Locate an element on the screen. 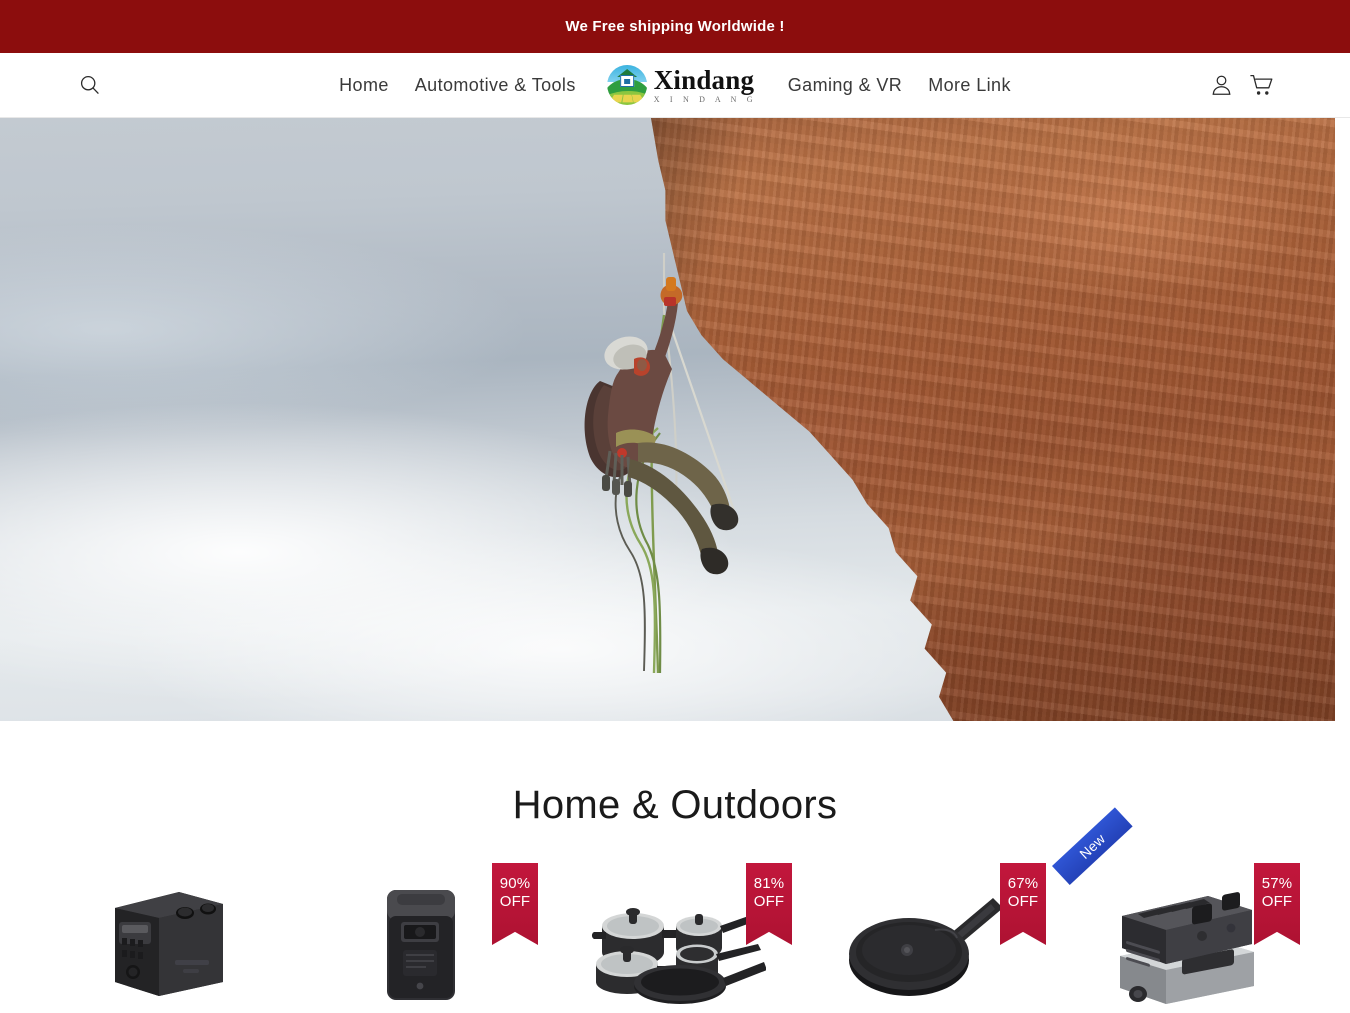 The width and height of the screenshot is (1350, 1013). nav-item-gaming-vr: Gaming & VR is located at coordinates (845, 85).